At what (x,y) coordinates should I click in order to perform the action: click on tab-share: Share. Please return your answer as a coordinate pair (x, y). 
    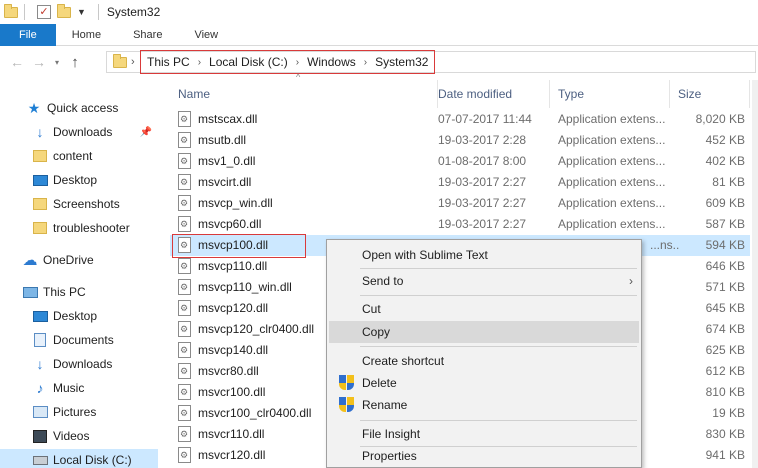
    Looking at the image, I should click on (147, 35).